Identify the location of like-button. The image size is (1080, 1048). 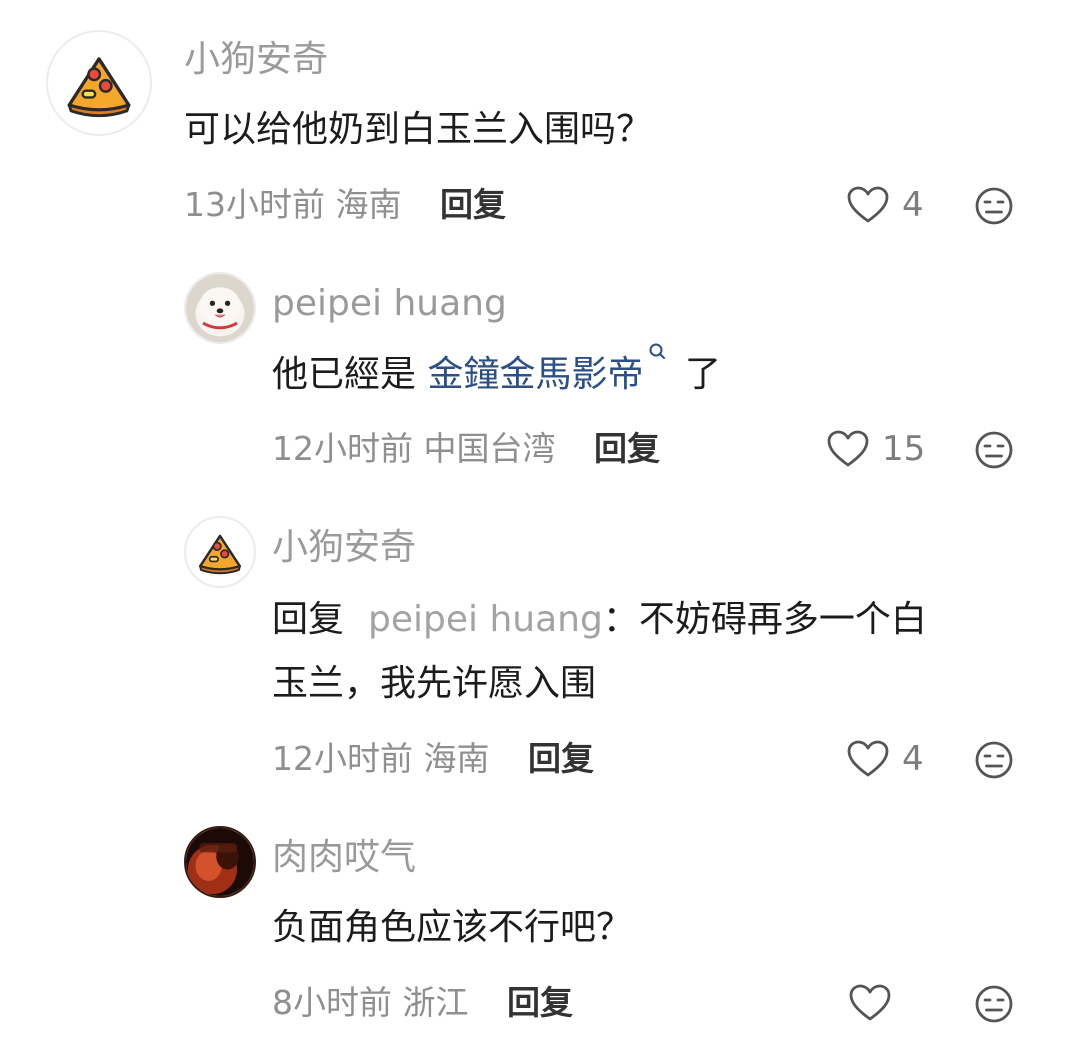
(876, 1003).